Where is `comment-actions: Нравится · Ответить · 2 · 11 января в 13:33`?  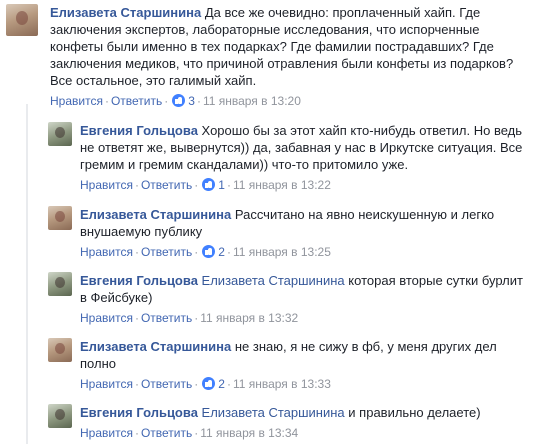 comment-actions: Нравится · Ответить · 2 · 11 января в 13:33 is located at coordinates (205, 384).